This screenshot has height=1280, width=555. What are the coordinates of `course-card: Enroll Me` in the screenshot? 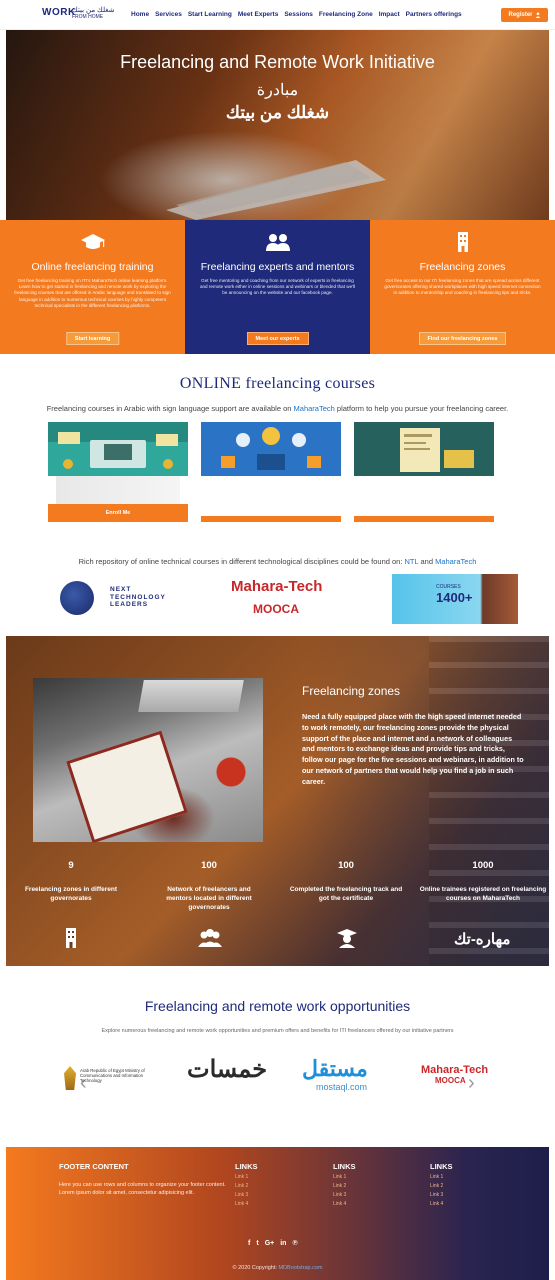 It's located at (118, 472).